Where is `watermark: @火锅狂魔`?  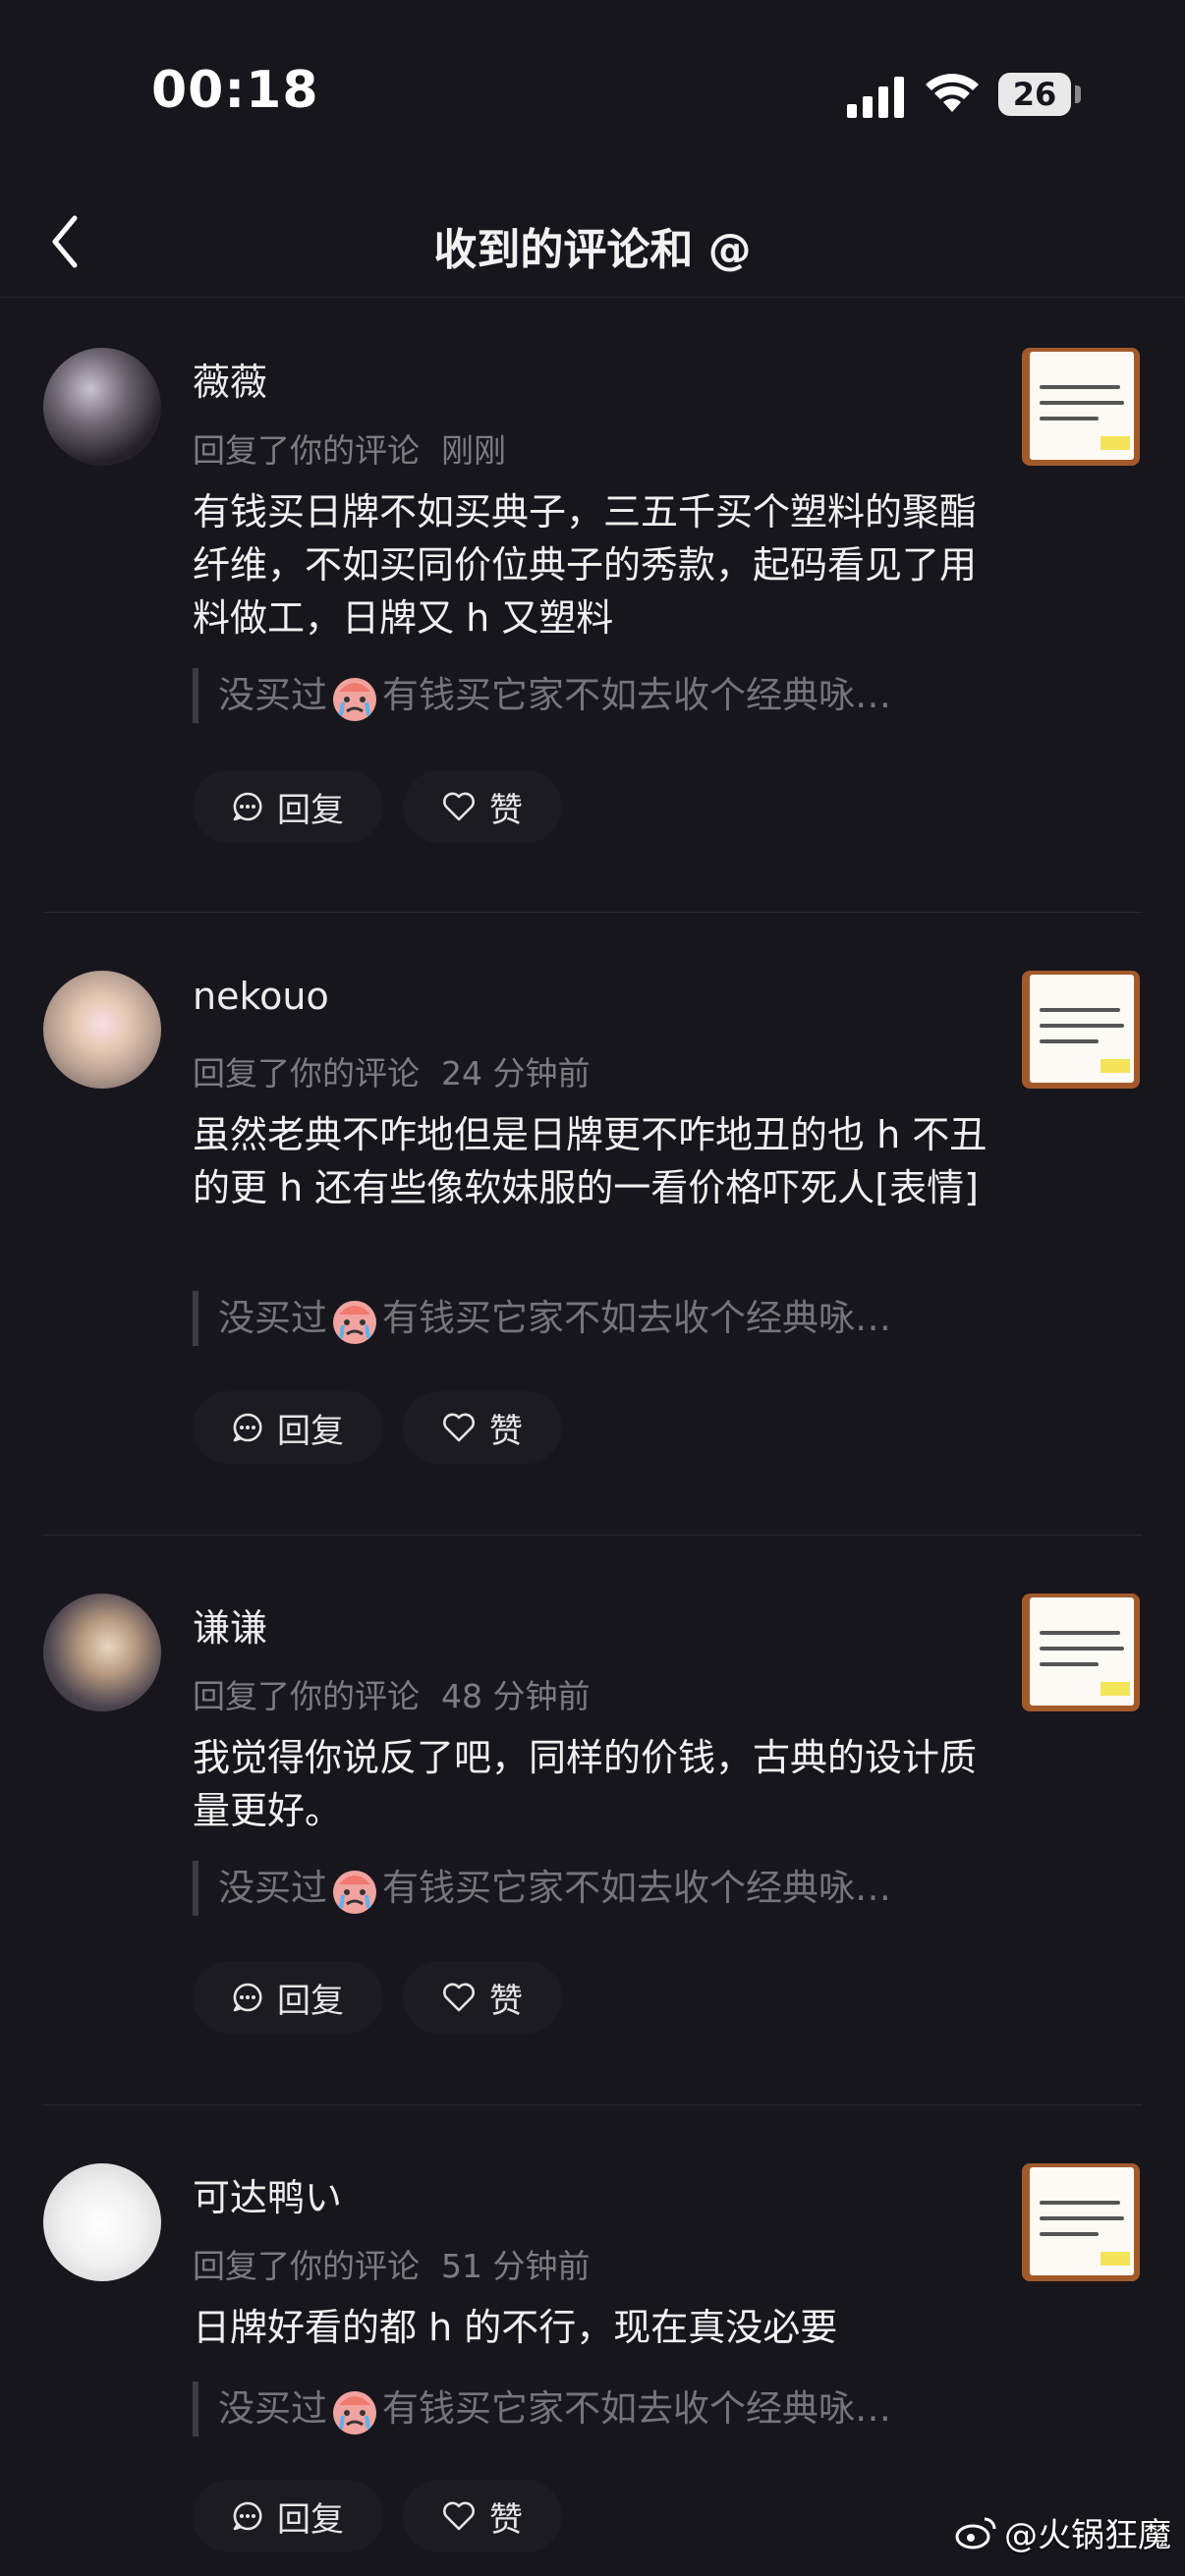 watermark: @火锅狂魔 is located at coordinates (1063, 2532).